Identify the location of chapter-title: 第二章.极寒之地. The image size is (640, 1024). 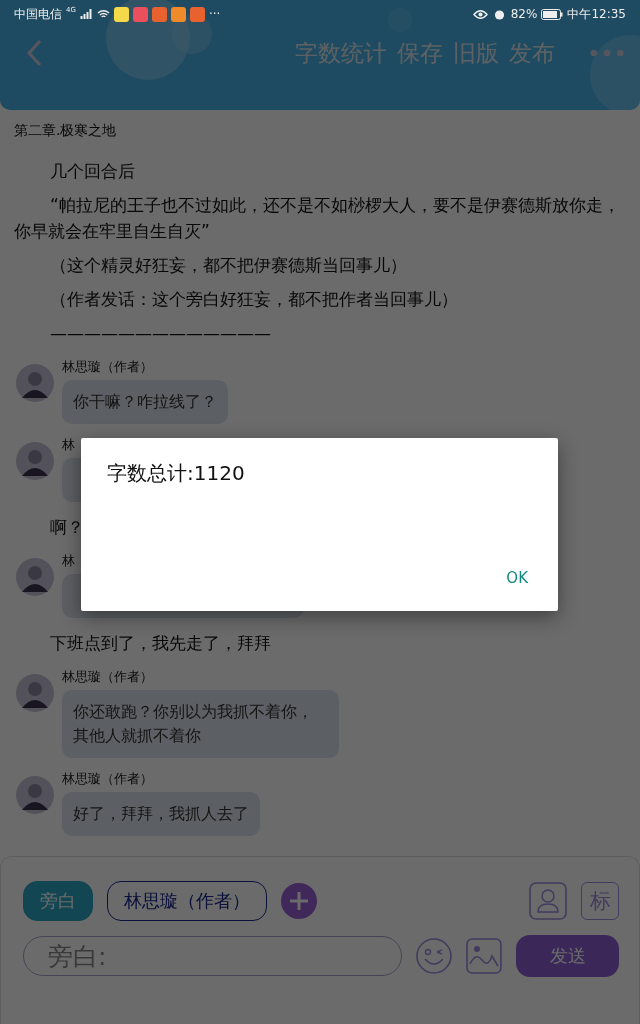
(66, 131).